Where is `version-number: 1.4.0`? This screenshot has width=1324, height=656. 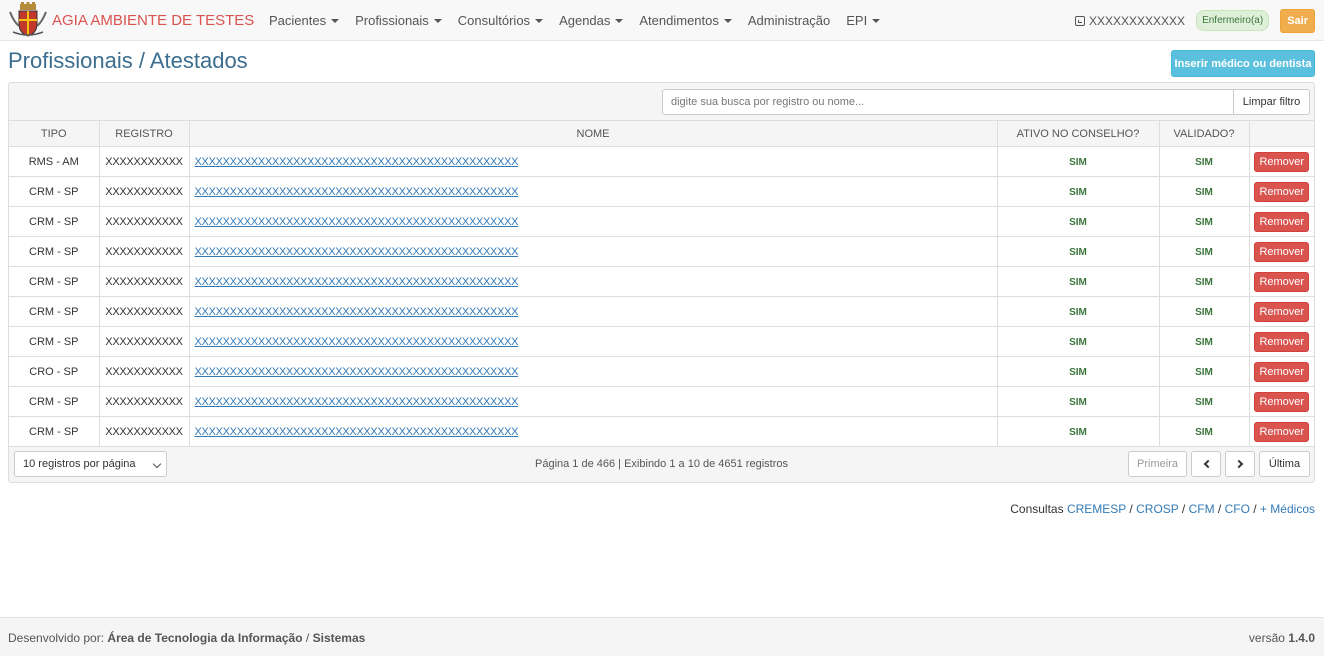
version-number: 1.4.0 is located at coordinates (1301, 638).